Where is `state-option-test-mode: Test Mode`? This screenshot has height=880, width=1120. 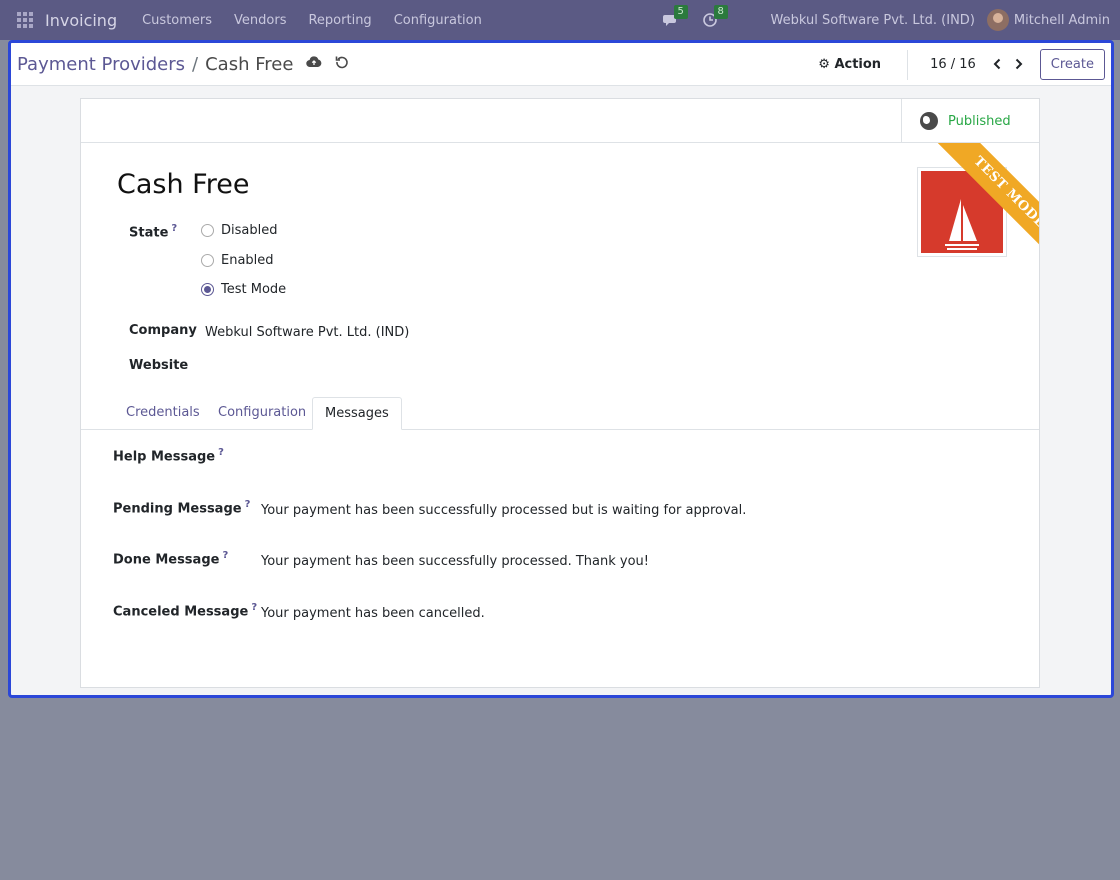
state-option-test-mode: Test Mode is located at coordinates (243, 289).